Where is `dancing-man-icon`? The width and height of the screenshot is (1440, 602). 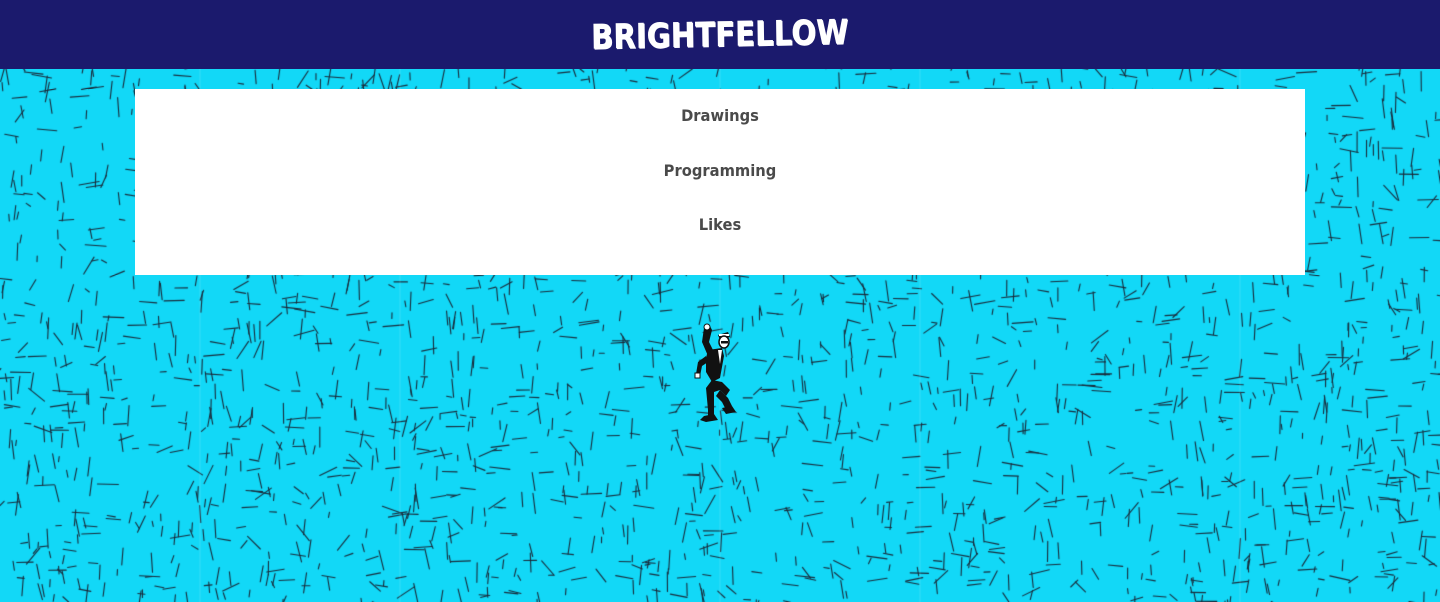 dancing-man-icon is located at coordinates (715, 372).